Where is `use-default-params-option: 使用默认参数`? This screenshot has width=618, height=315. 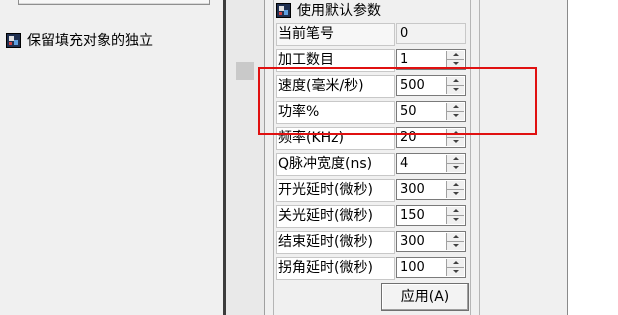 use-default-params-option: 使用默认参数 is located at coordinates (328, 10).